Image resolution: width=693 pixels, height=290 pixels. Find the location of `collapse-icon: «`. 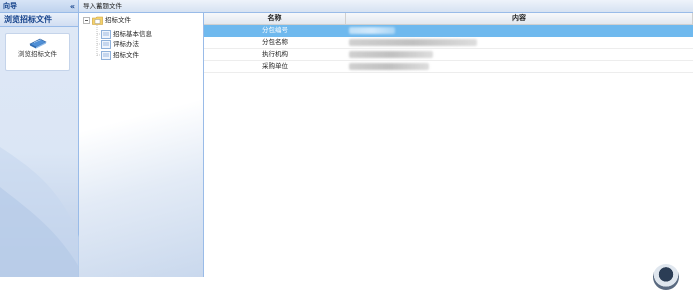

collapse-icon: « is located at coordinates (72, 6).